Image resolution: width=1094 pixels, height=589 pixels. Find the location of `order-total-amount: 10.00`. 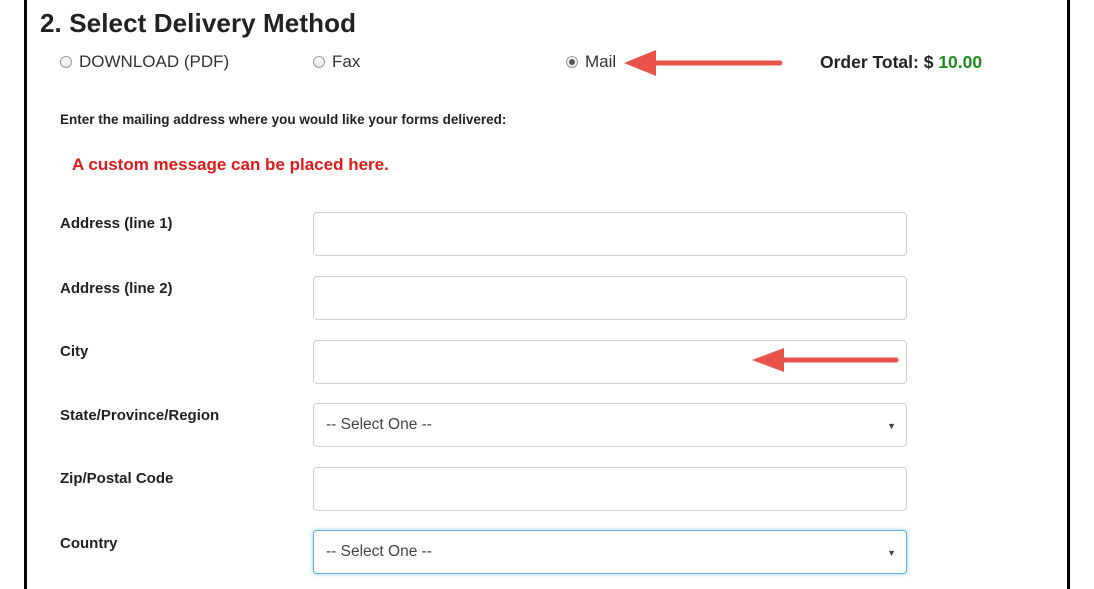

order-total-amount: 10.00 is located at coordinates (960, 62).